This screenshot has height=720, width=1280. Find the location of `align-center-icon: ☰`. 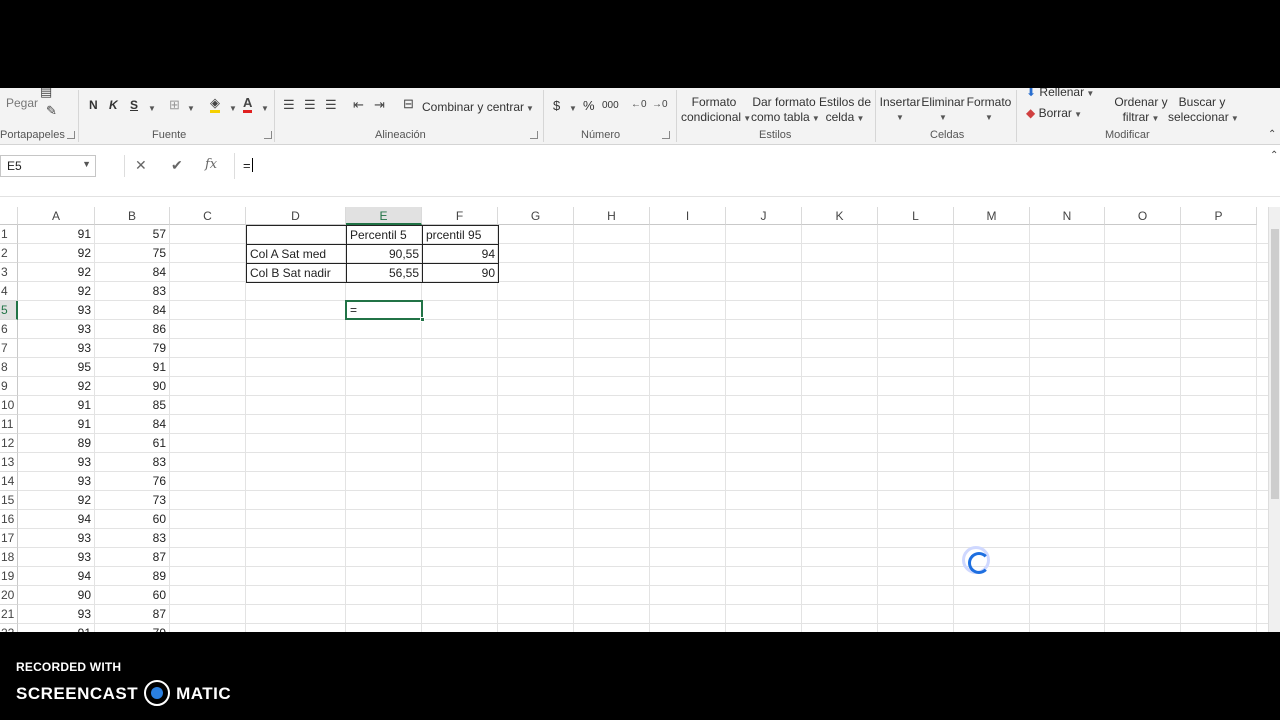

align-center-icon: ☰ is located at coordinates (310, 105).